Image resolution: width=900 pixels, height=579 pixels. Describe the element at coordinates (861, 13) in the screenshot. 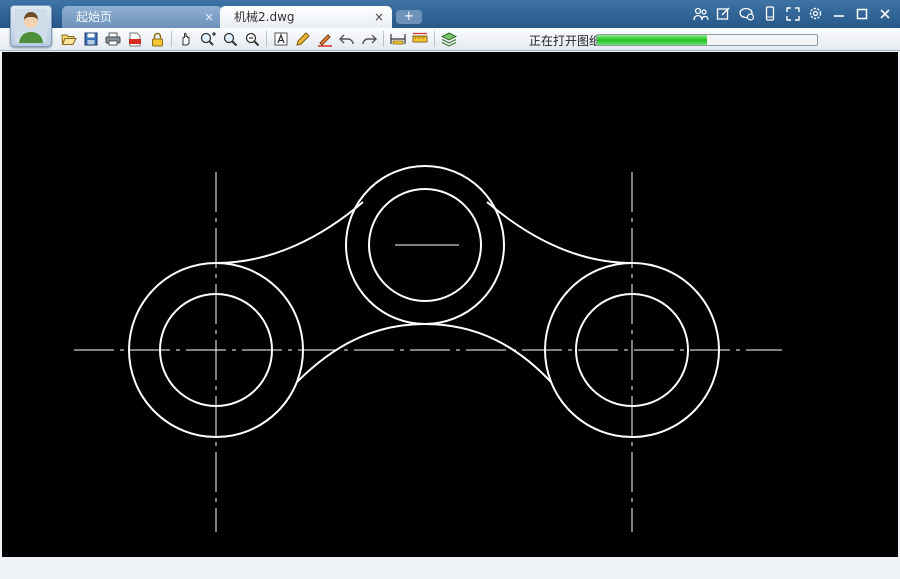

I see `maximize-icon` at that location.